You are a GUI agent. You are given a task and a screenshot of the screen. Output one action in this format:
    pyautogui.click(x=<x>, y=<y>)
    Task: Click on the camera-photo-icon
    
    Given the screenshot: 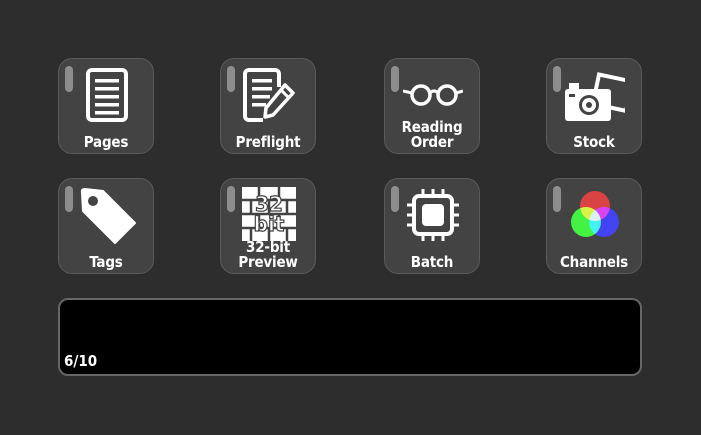 What is the action you would take?
    pyautogui.click(x=595, y=95)
    